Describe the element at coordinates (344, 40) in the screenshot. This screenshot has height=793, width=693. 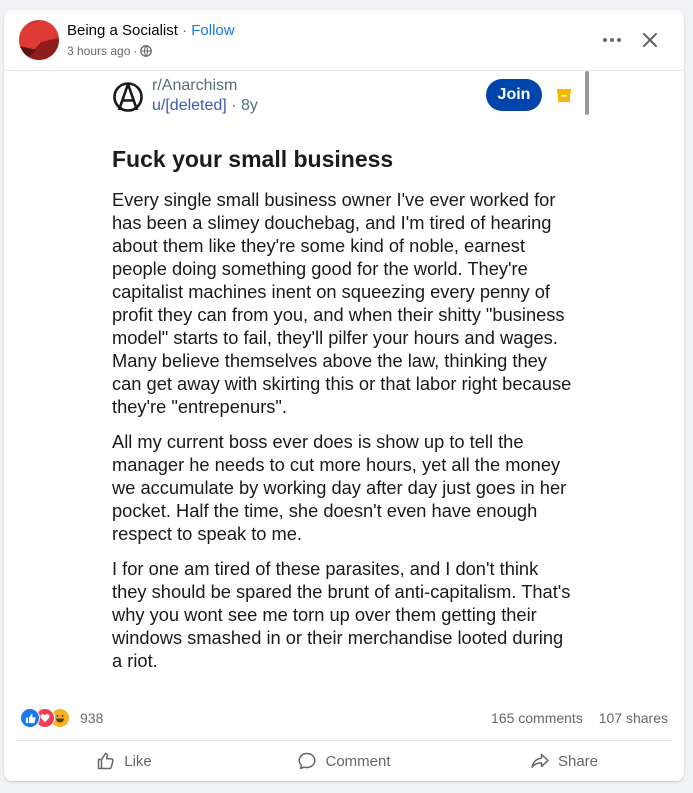
I see `post-header: Being a Socialist · Follow 3 hours ago ·` at that location.